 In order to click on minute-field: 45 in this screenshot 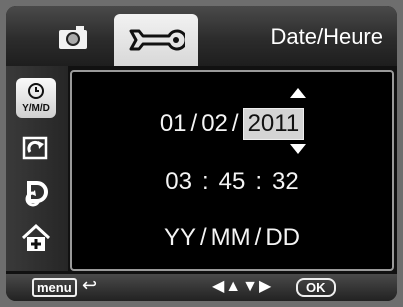, I will do `click(232, 181)`.